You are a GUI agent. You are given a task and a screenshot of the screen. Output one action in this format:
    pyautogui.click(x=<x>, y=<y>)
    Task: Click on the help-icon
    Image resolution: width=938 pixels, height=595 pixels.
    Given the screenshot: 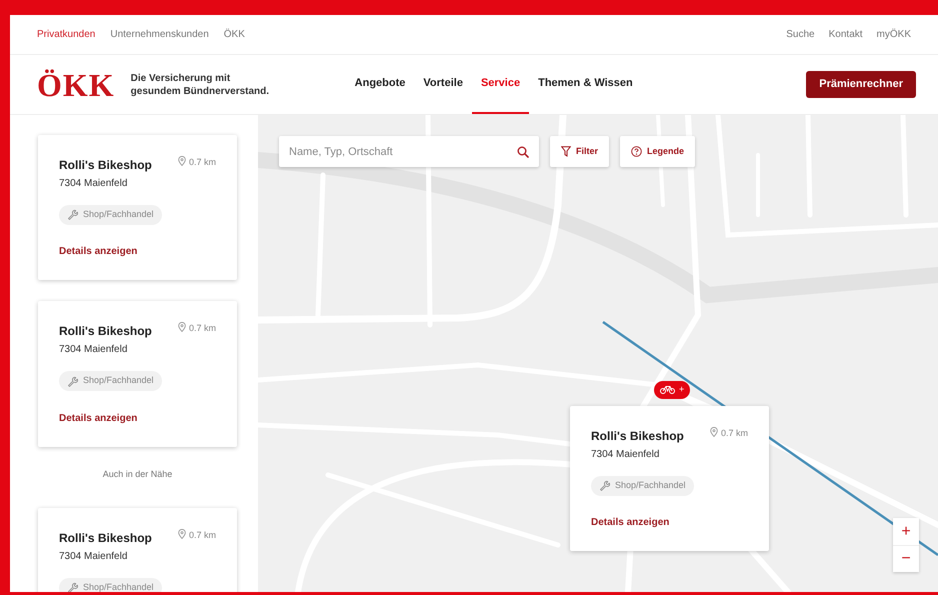 What is the action you would take?
    pyautogui.click(x=636, y=151)
    